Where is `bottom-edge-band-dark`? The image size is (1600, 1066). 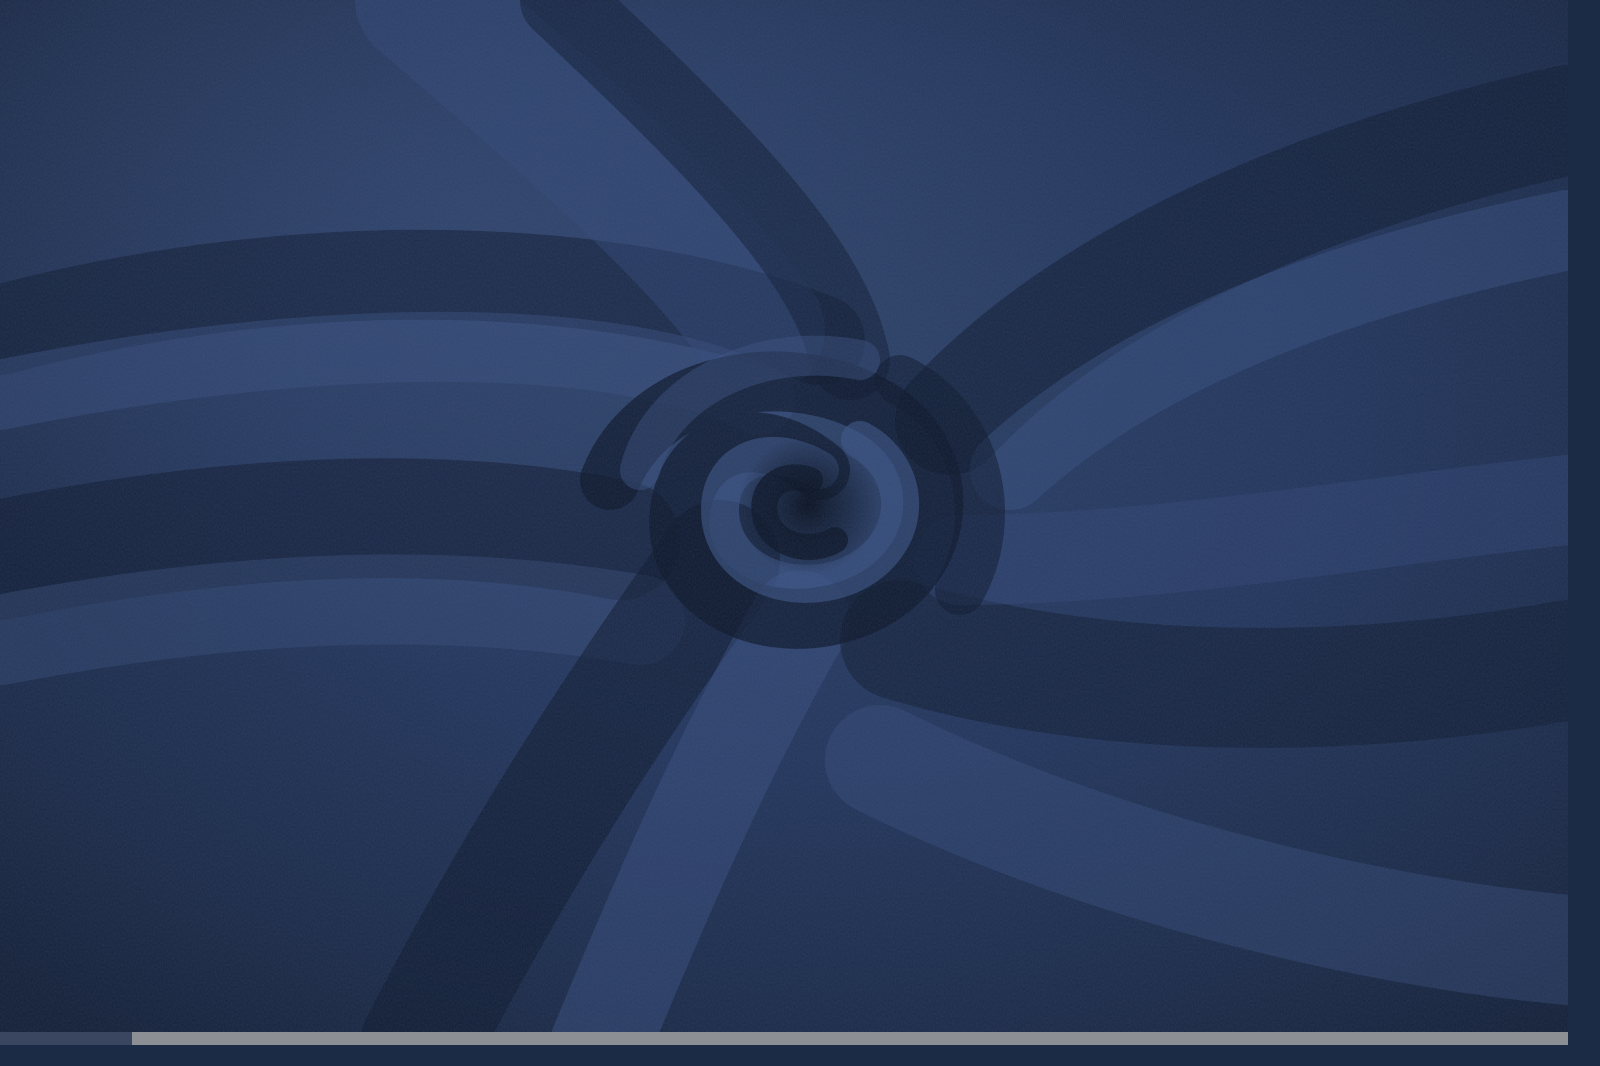 bottom-edge-band-dark is located at coordinates (66, 1038).